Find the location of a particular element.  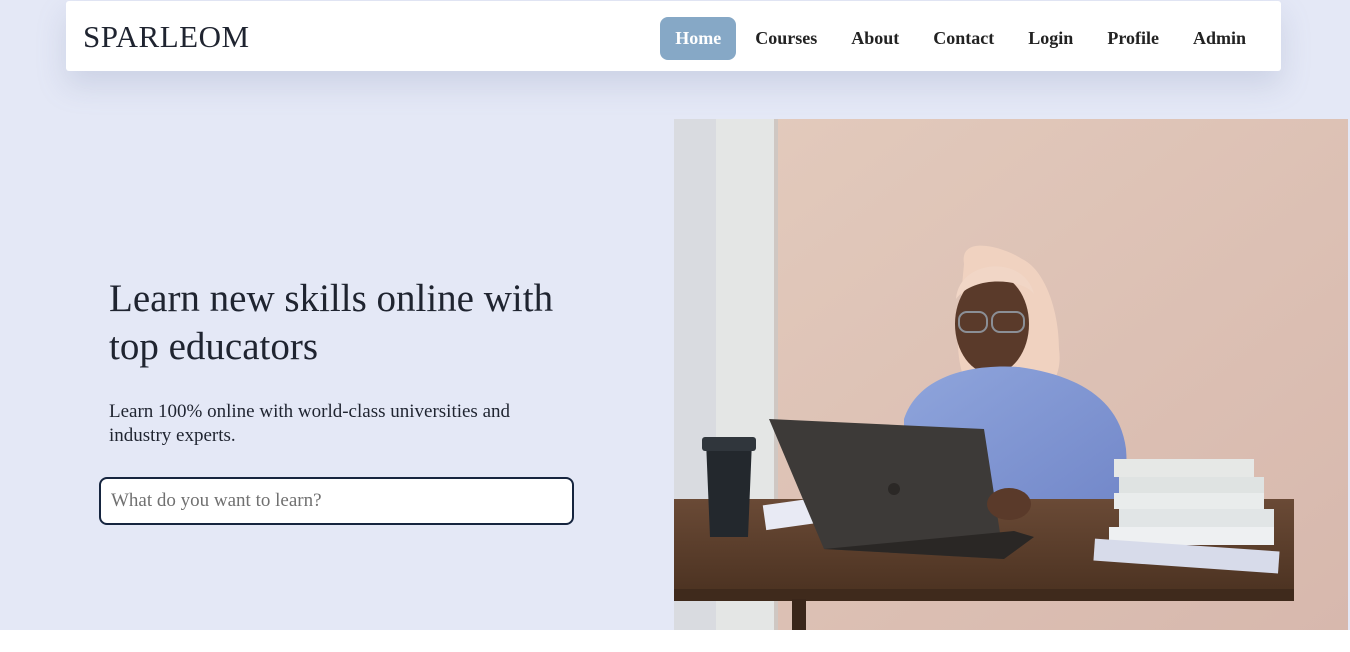

nav-about: About is located at coordinates (875, 38).